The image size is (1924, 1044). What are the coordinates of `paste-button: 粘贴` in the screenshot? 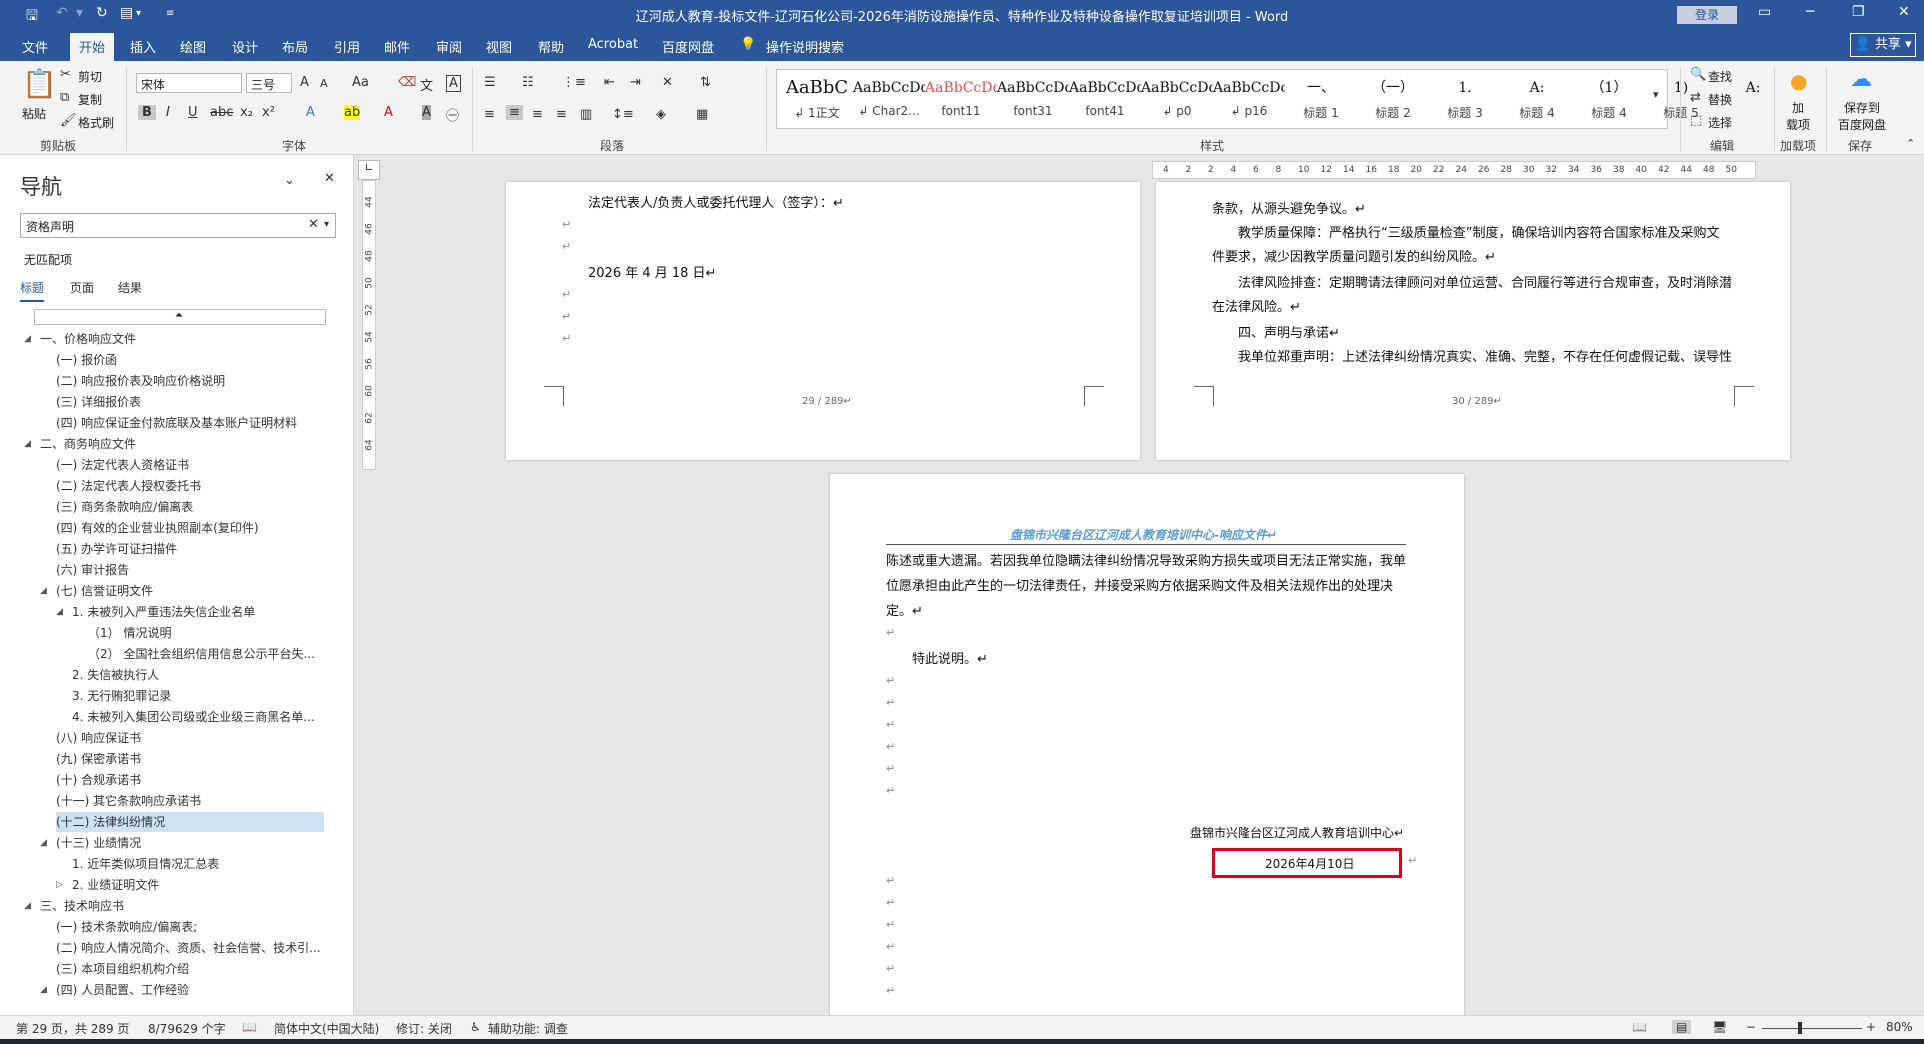 It's located at (34, 113).